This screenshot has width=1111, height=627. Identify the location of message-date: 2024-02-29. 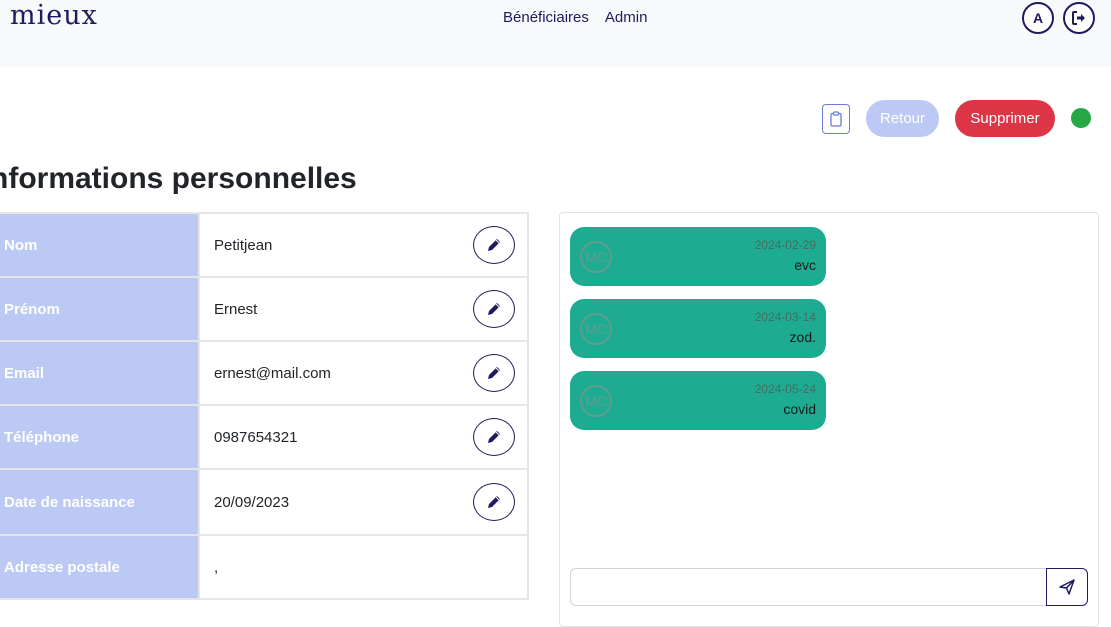
(785, 245).